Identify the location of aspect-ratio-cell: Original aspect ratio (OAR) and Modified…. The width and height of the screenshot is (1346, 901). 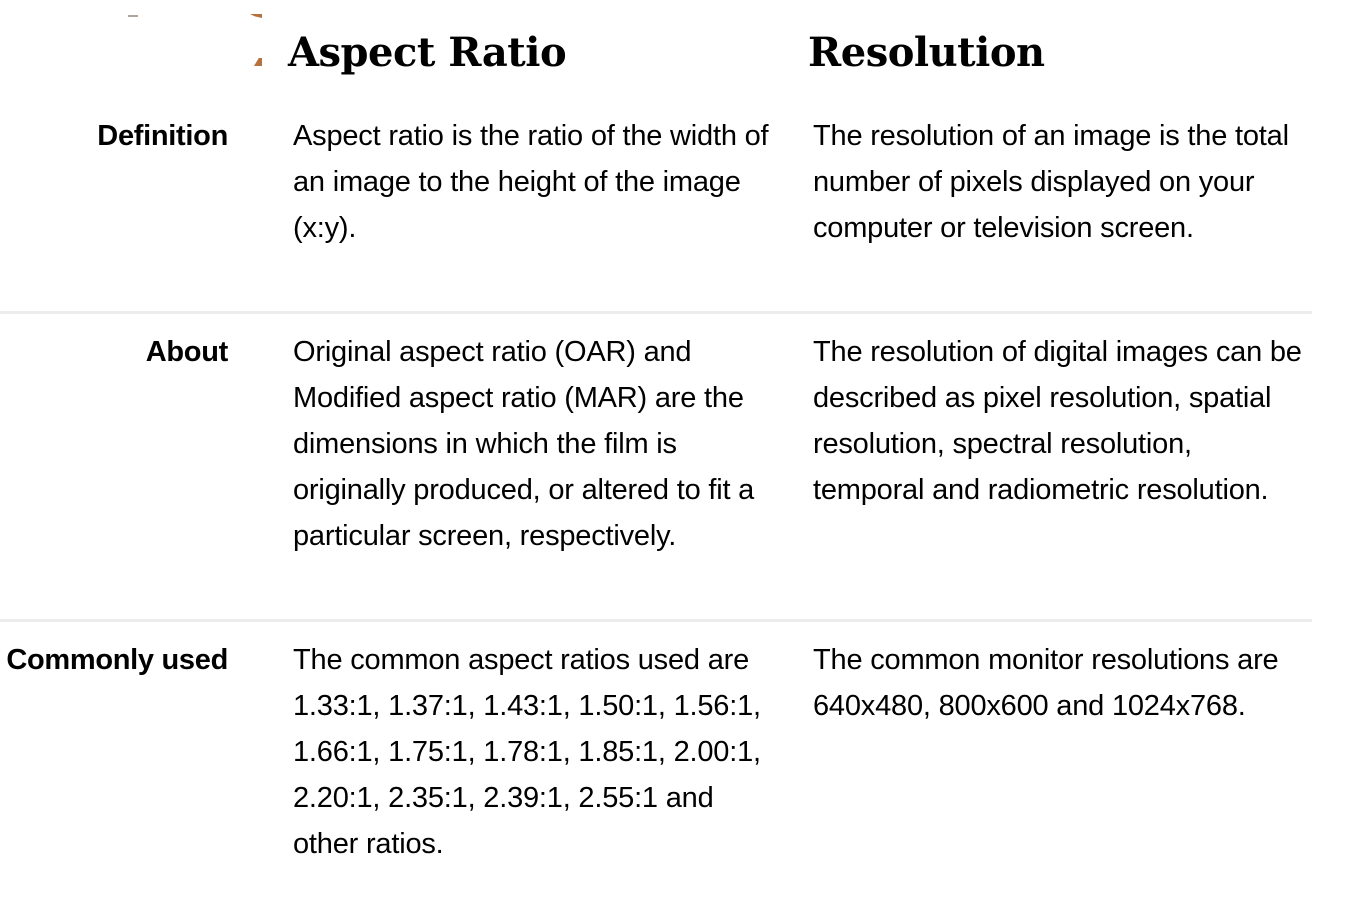
(524, 444).